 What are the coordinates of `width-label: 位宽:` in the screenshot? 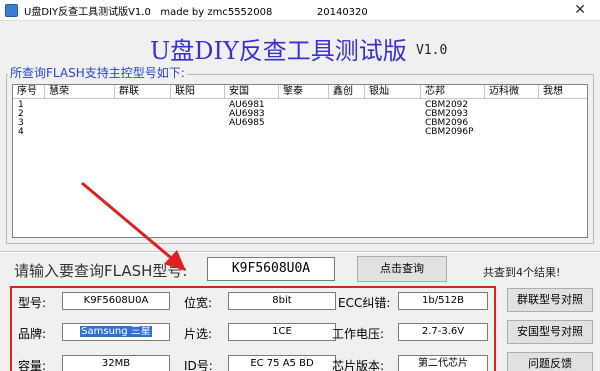 It's located at (198, 303).